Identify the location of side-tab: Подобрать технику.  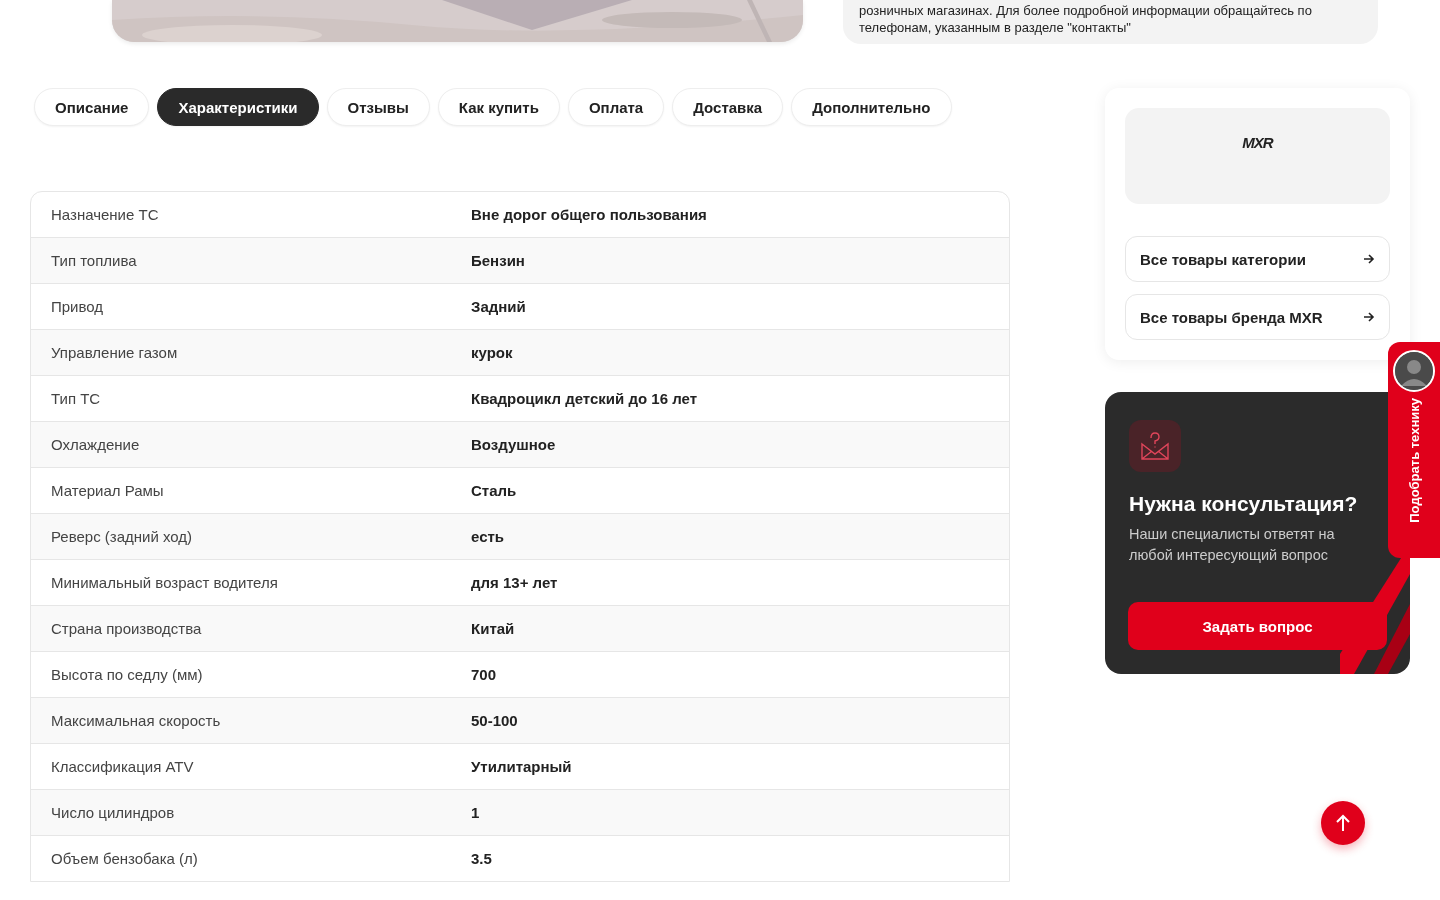
(1414, 450).